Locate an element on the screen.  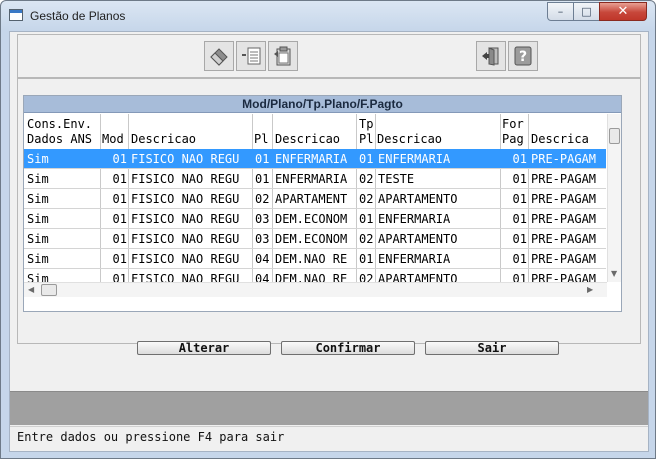
help-button: ? is located at coordinates (523, 56).